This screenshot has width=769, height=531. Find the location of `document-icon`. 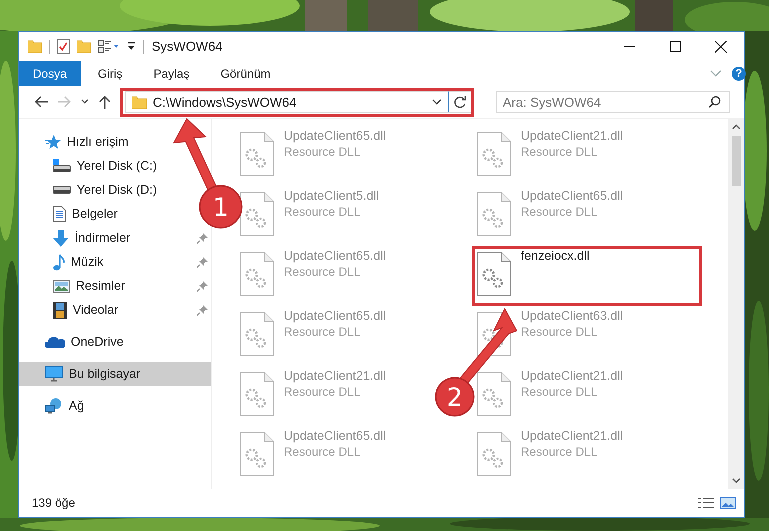

document-icon is located at coordinates (59, 214).